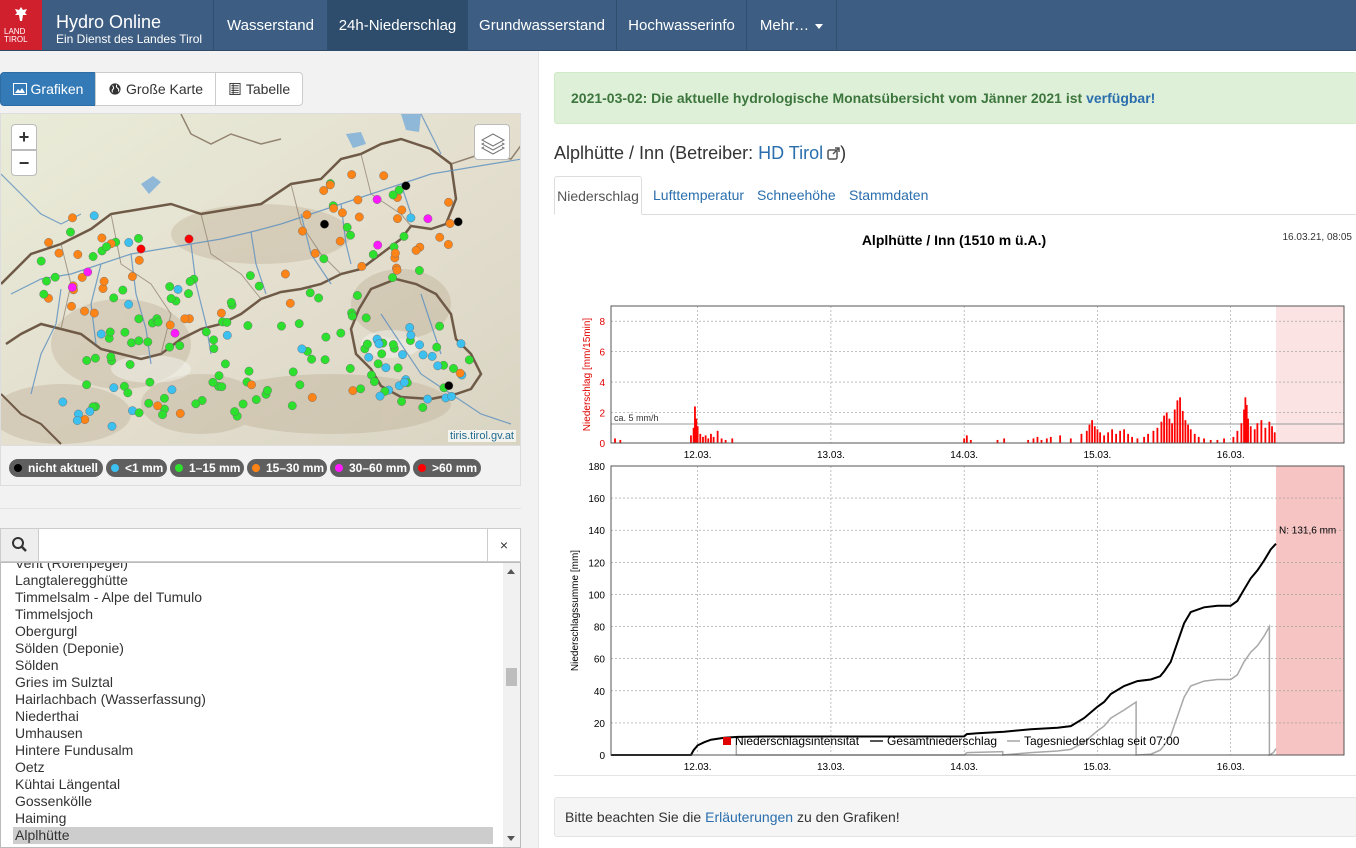 This screenshot has width=1356, height=848. I want to click on scroll-down-arrow-icon, so click(511, 838).